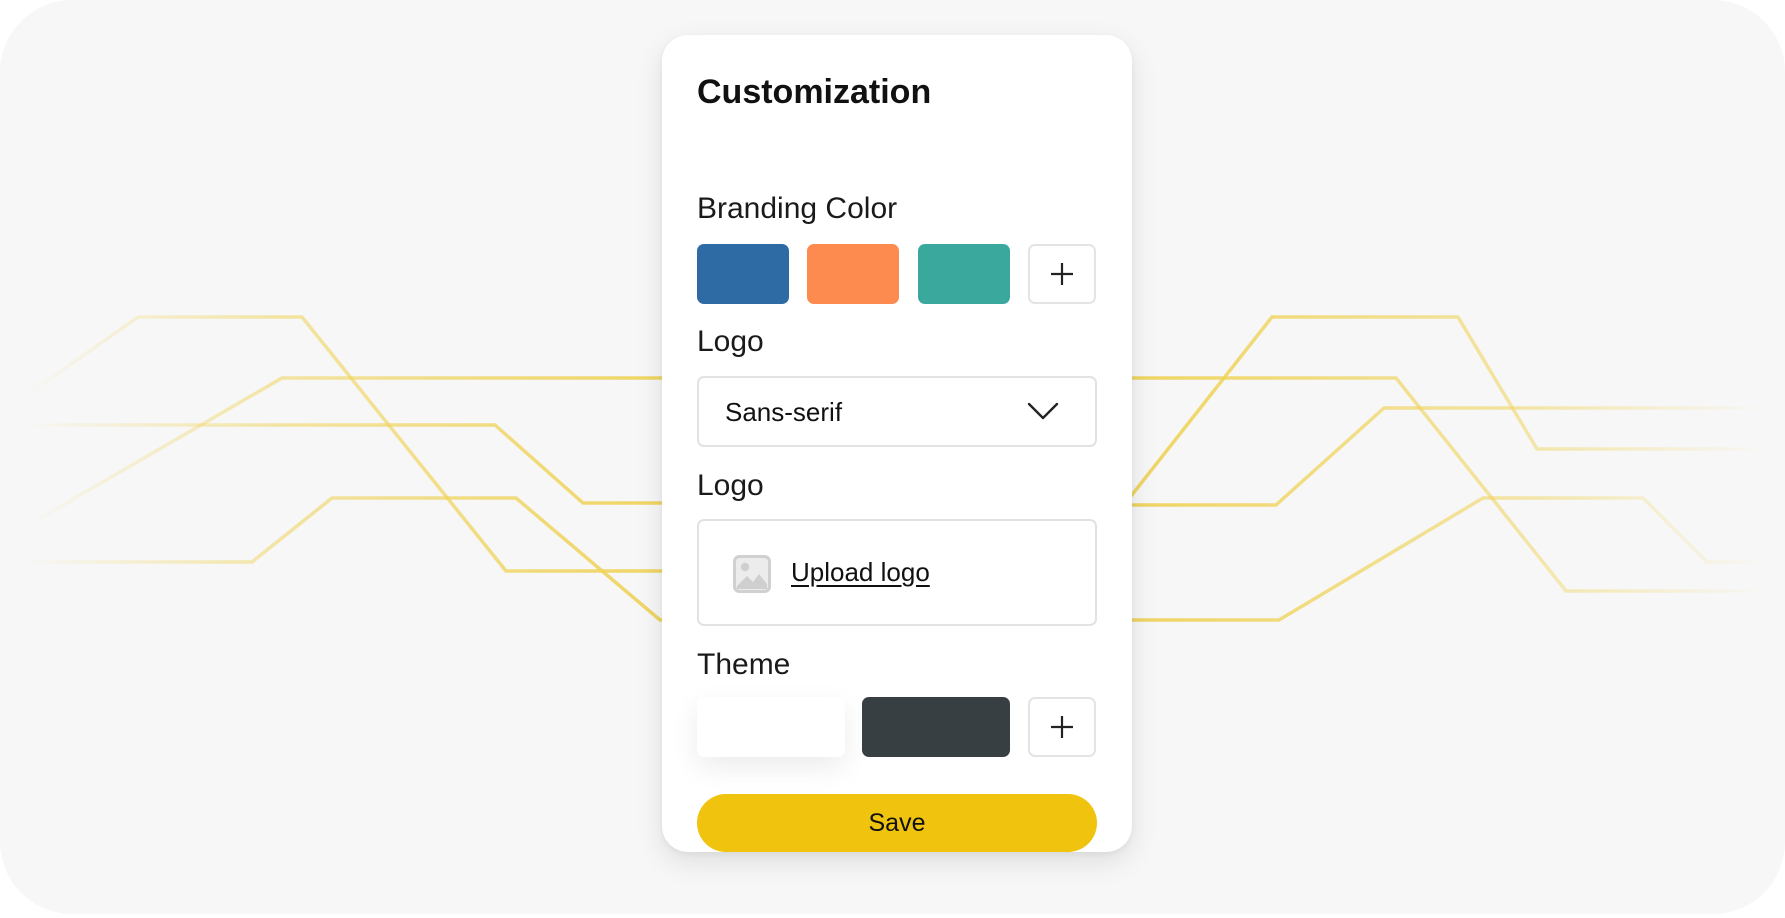  I want to click on branding-swatch-orange, so click(853, 274).